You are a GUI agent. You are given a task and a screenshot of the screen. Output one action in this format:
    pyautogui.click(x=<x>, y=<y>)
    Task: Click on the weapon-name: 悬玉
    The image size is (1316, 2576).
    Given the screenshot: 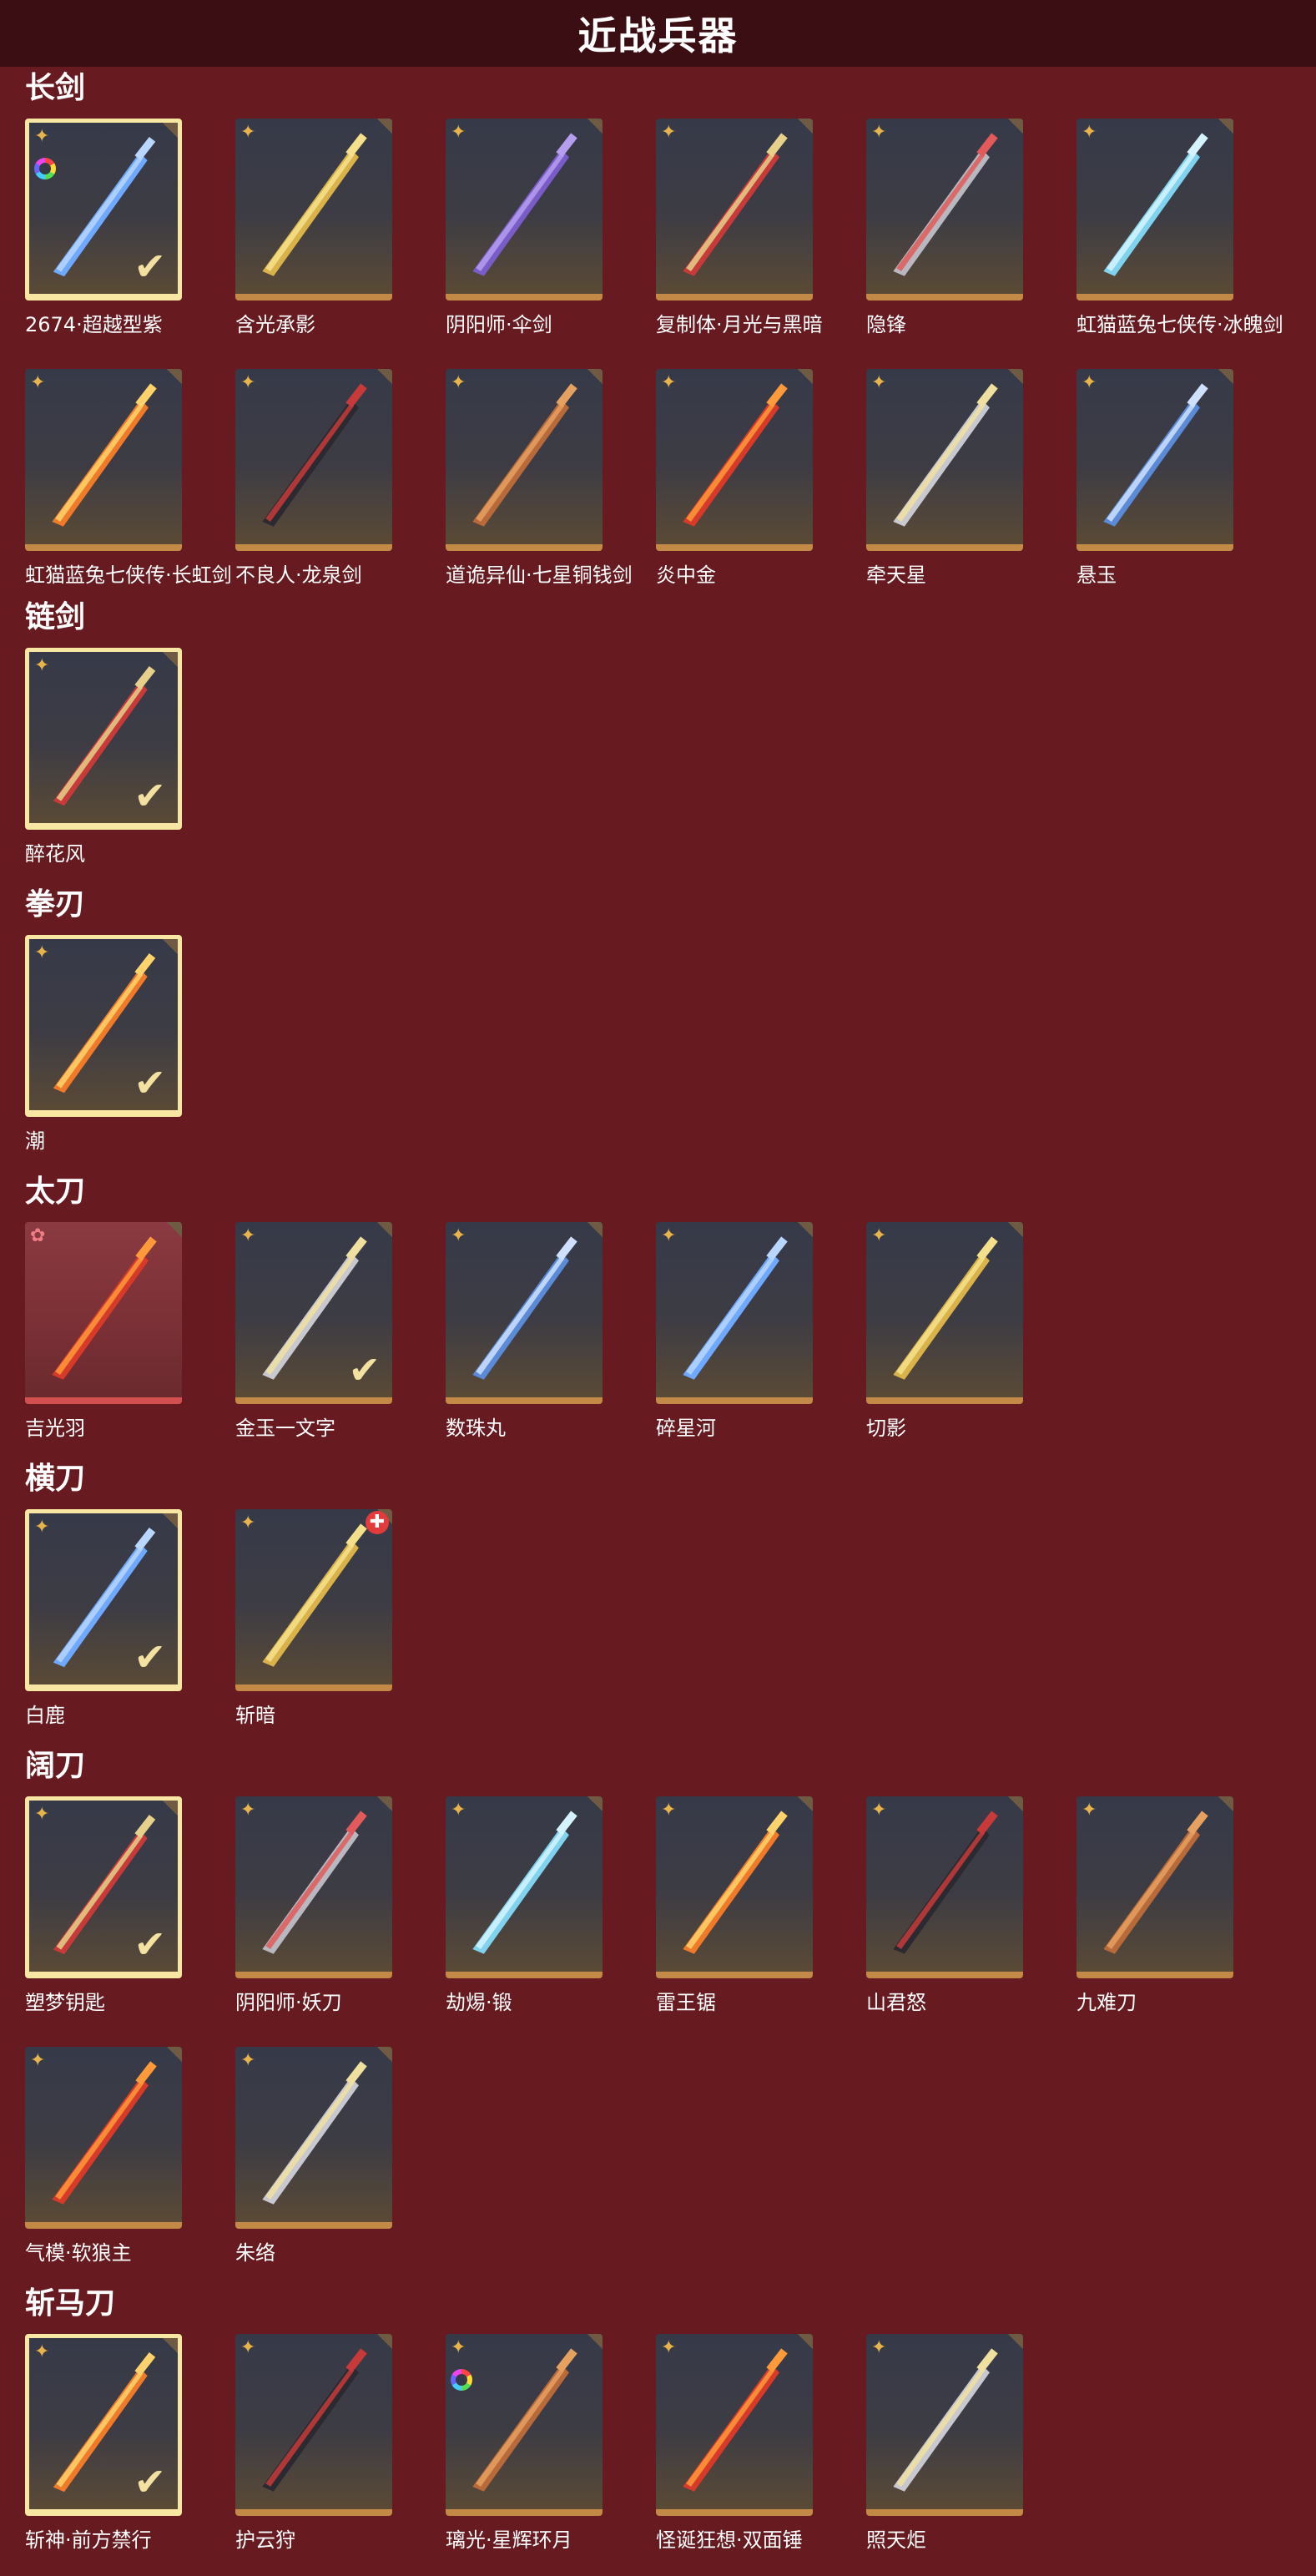 What is the action you would take?
    pyautogui.click(x=1096, y=575)
    